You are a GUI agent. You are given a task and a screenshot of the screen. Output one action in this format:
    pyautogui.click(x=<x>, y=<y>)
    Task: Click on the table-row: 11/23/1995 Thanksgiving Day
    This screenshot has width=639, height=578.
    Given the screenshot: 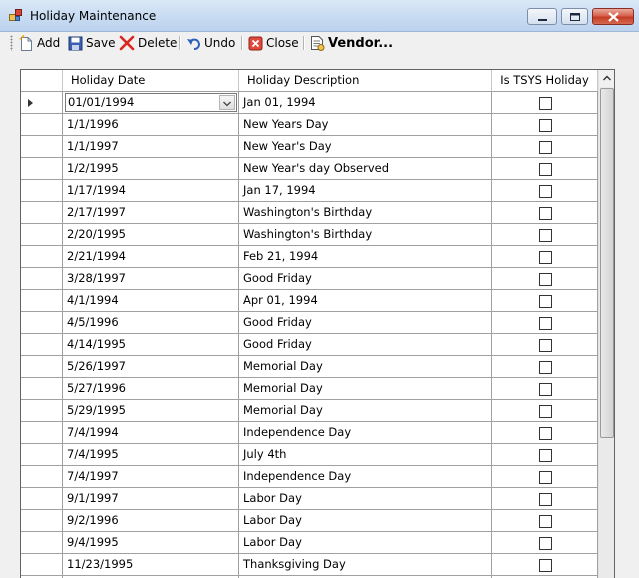 What is the action you would take?
    pyautogui.click(x=309, y=565)
    